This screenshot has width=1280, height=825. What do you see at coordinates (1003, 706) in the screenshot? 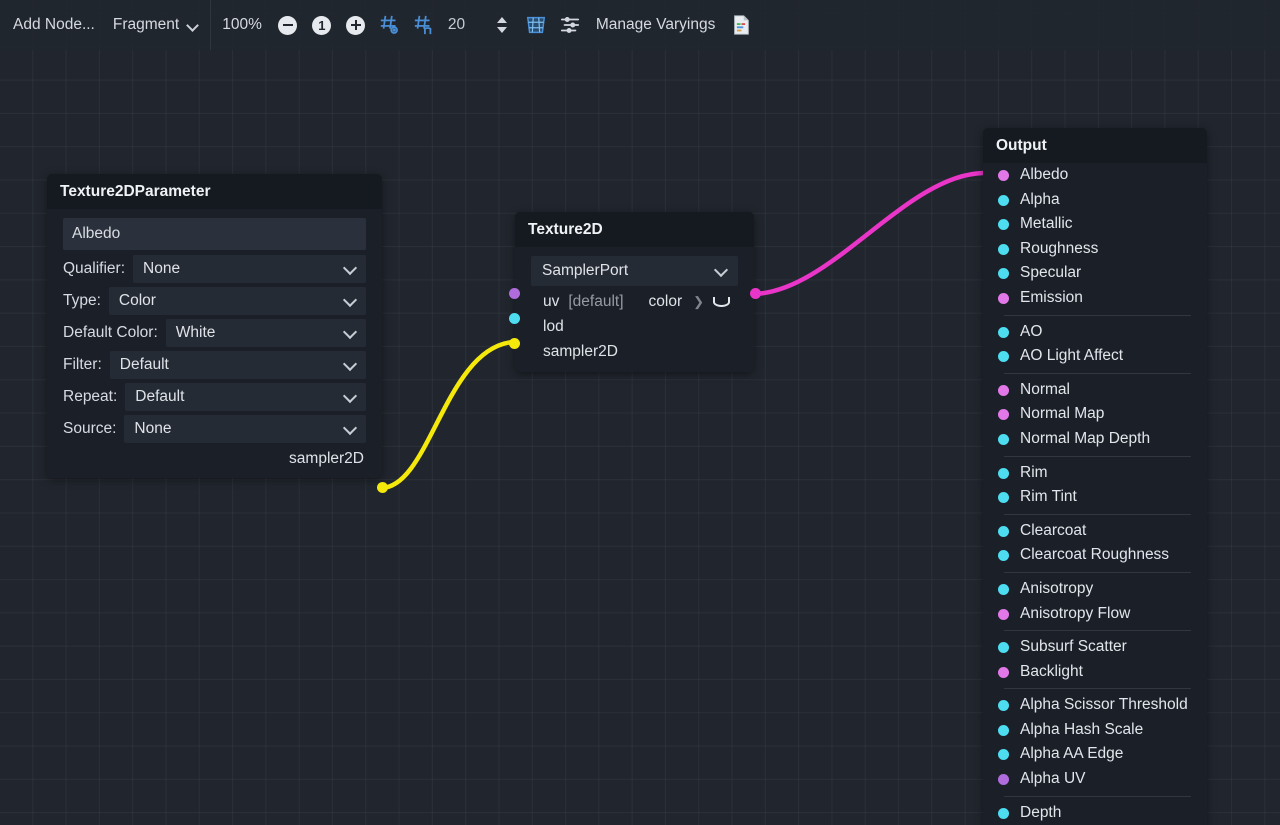
I see `port-alpha-scissor-threshold` at bounding box center [1003, 706].